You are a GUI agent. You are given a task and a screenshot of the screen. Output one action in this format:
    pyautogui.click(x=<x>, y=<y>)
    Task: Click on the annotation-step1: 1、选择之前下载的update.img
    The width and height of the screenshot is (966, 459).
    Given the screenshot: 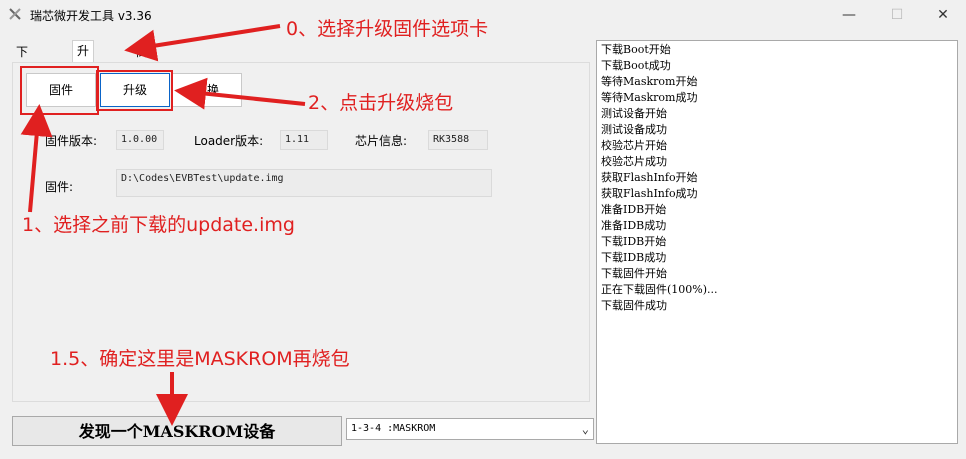 What is the action you would take?
    pyautogui.click(x=158, y=225)
    